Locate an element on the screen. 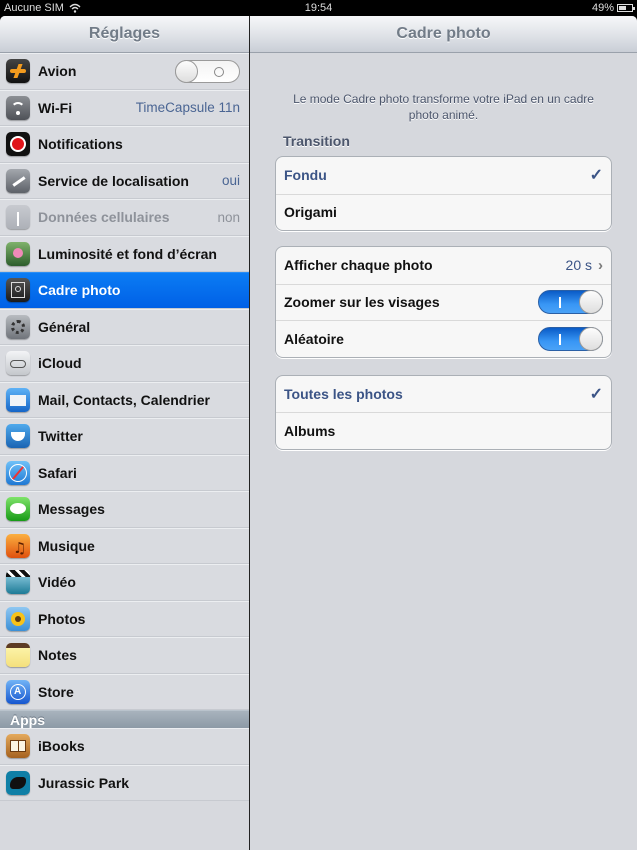  show-each-photo-label: Afficher chaque photo is located at coordinates (358, 265).